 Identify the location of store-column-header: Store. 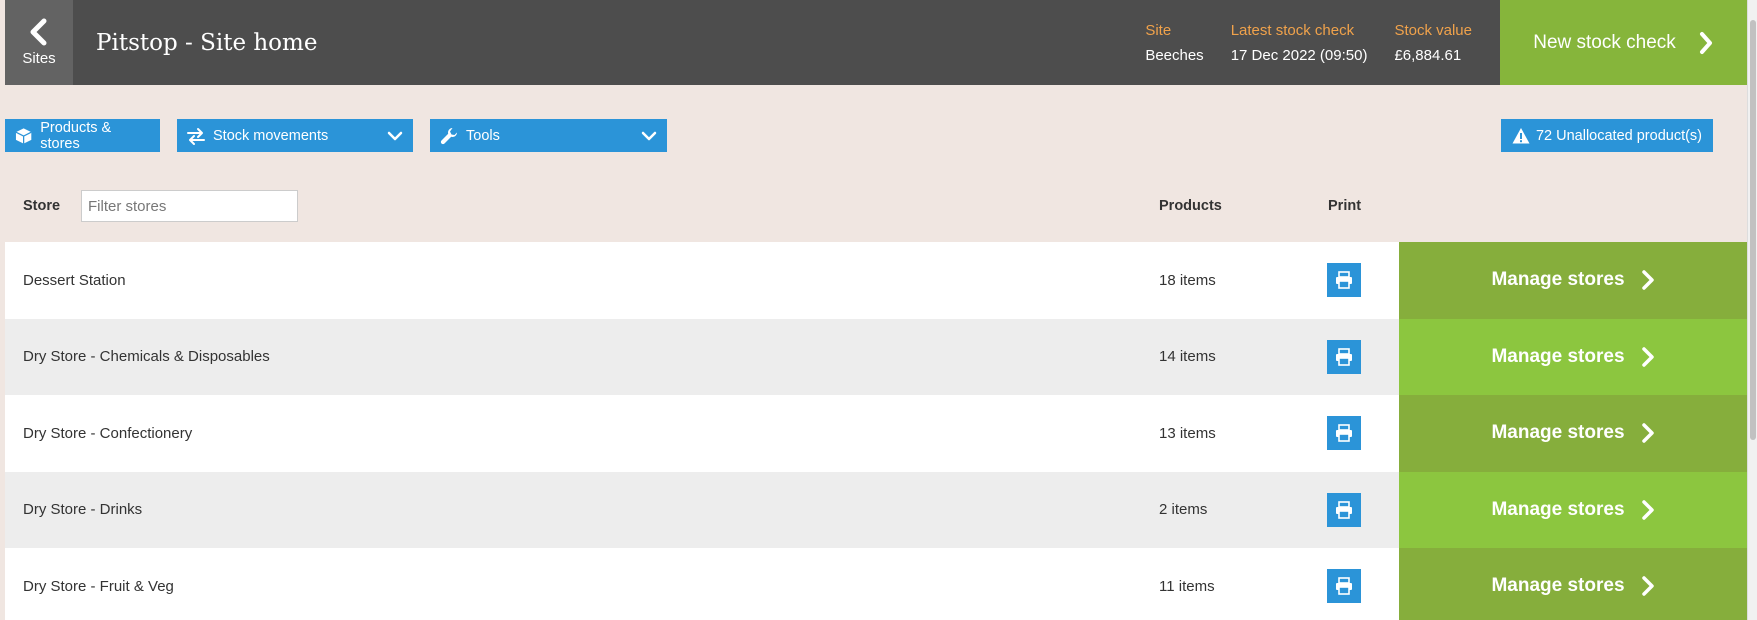
(42, 206).